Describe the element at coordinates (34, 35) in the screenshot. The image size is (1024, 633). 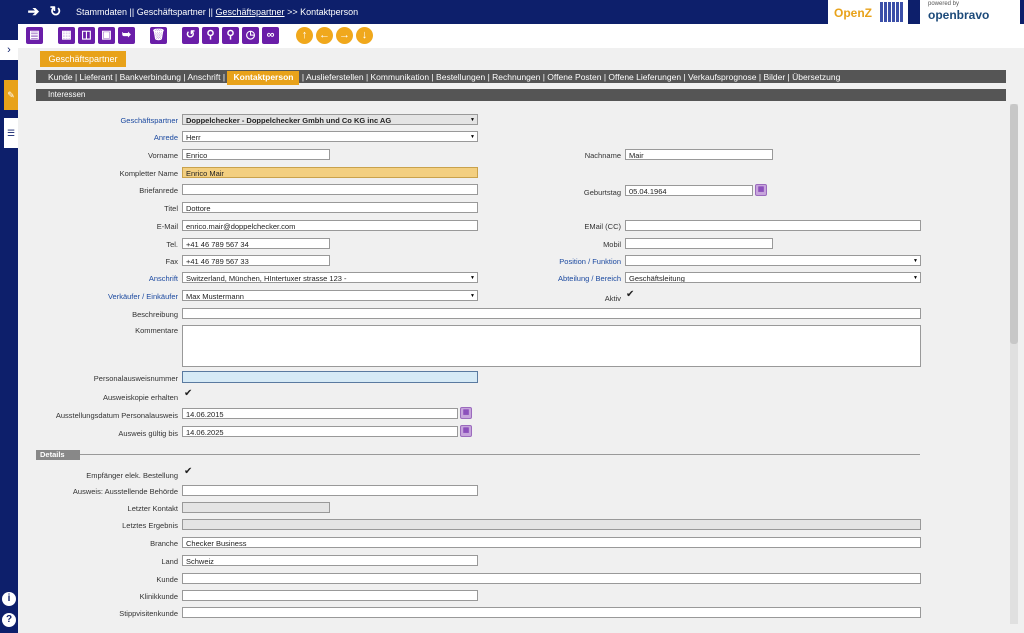
I see `new-document-icon: ▤` at that location.